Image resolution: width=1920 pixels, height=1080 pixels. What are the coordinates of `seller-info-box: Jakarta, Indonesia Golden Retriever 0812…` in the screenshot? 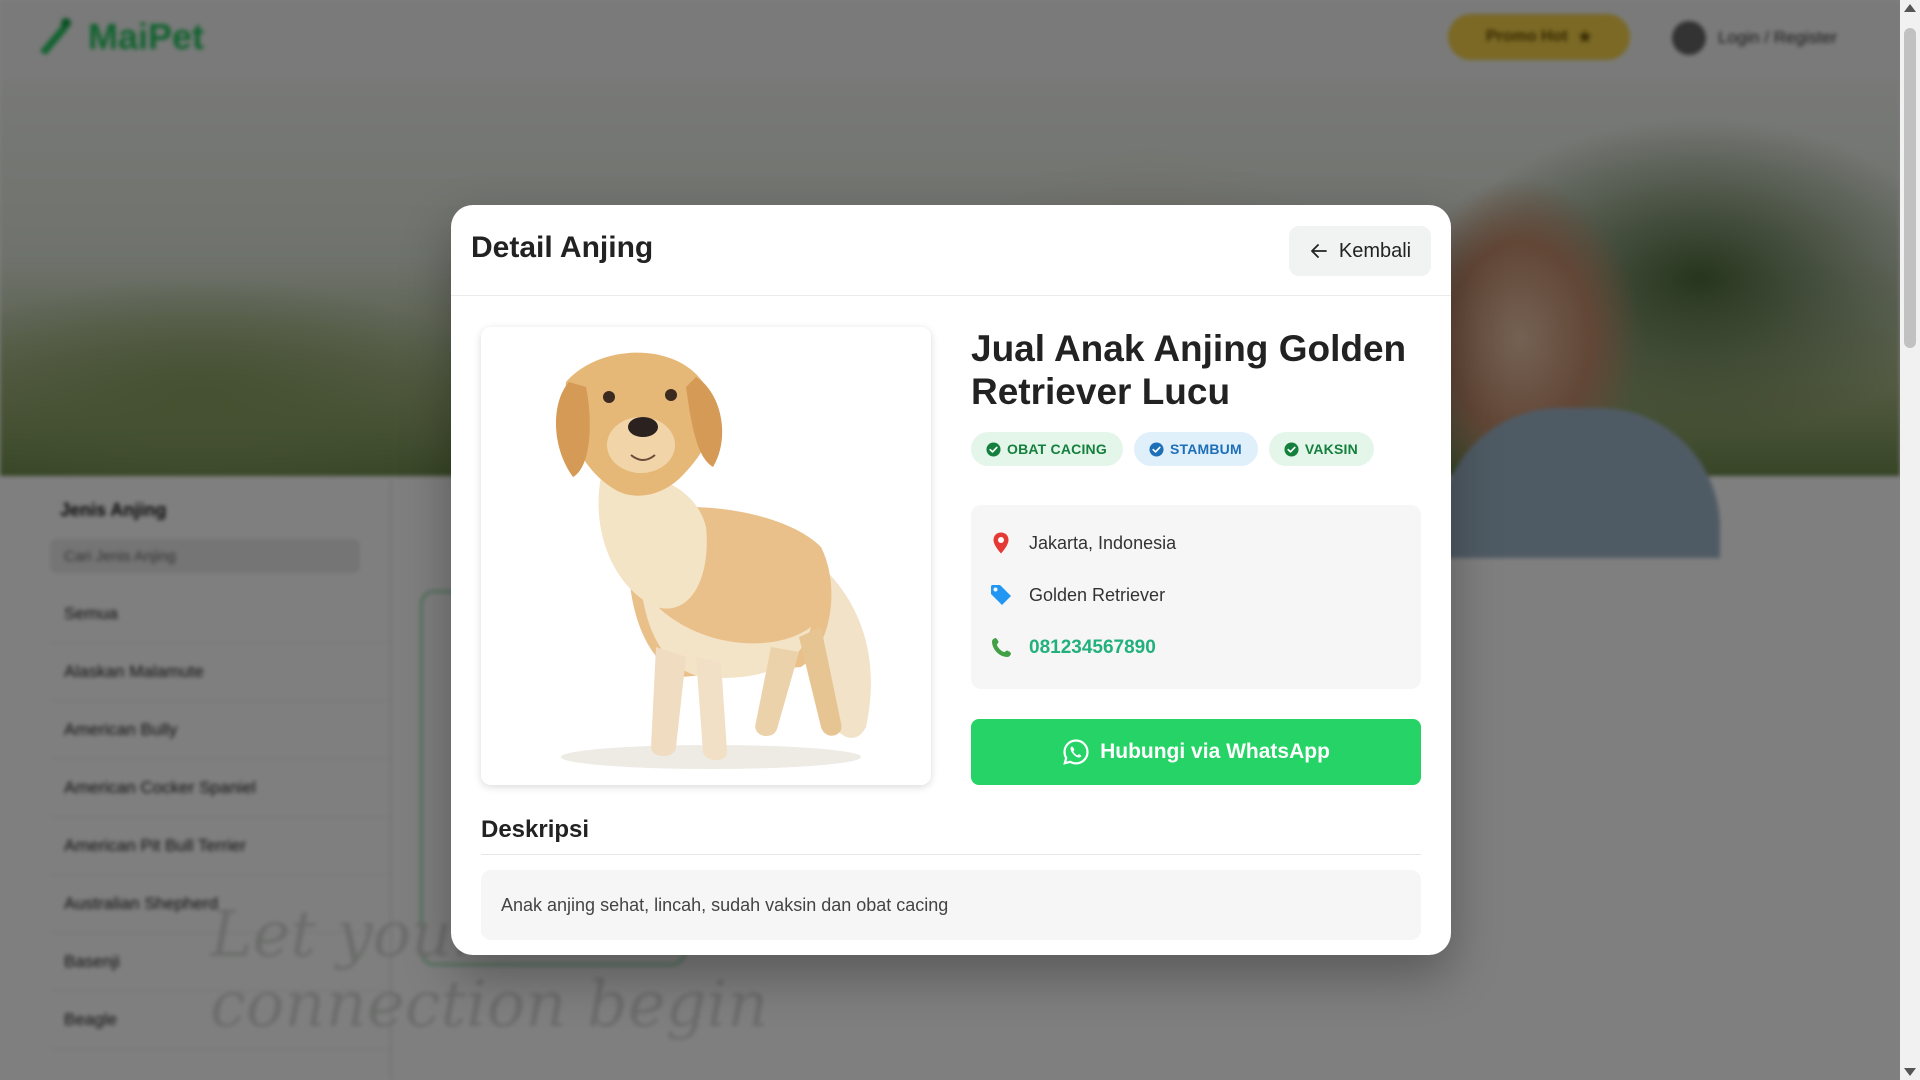 It's located at (1196, 597).